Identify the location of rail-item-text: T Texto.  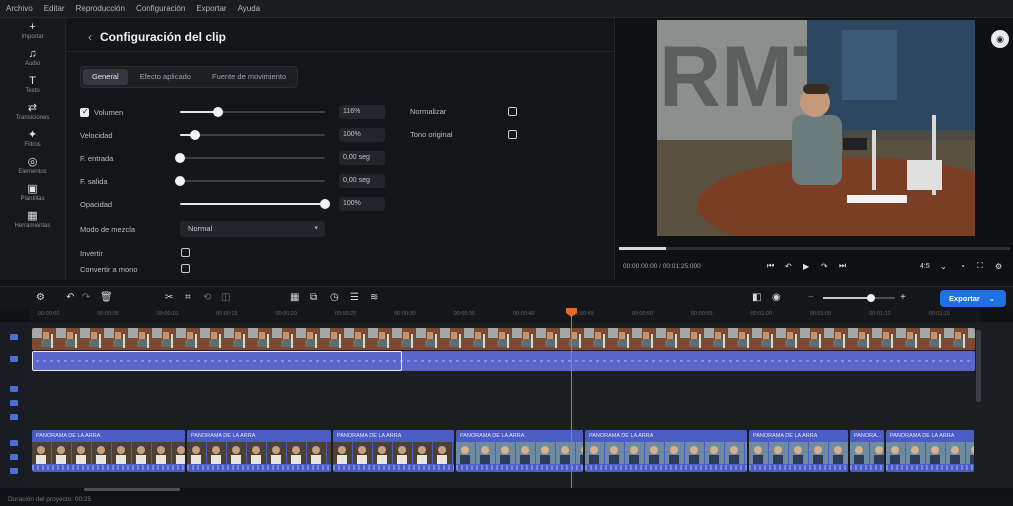
(32, 87).